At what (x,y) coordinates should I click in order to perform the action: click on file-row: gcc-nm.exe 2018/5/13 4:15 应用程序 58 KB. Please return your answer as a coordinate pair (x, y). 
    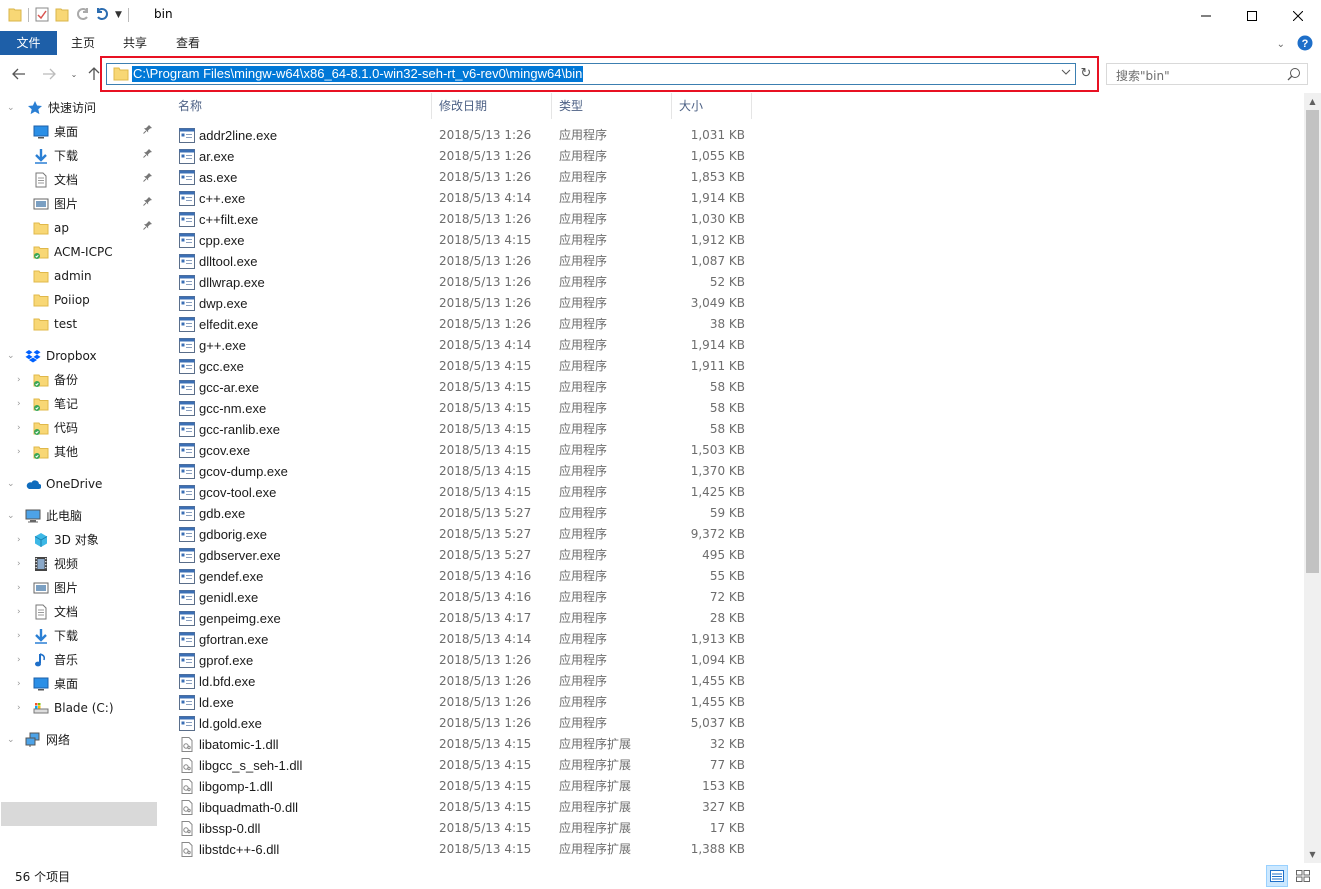
    Looking at the image, I should click on (466, 408).